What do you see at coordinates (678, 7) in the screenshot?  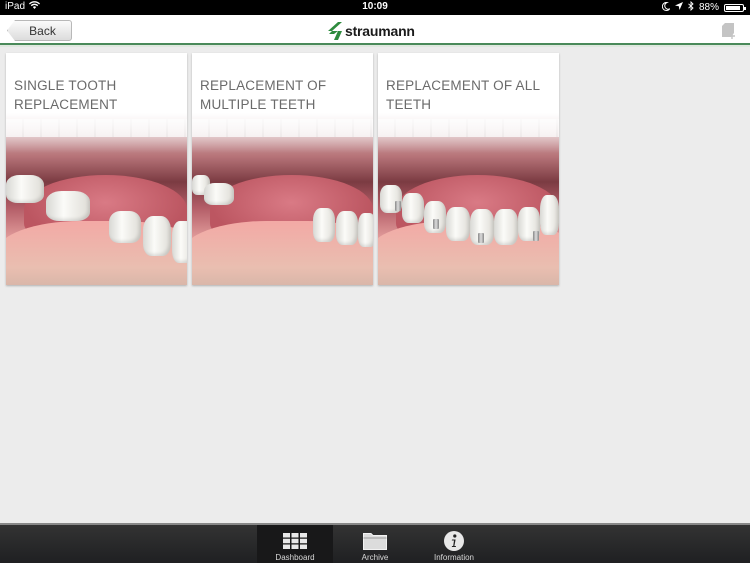 I see `location-arrow-icon` at bounding box center [678, 7].